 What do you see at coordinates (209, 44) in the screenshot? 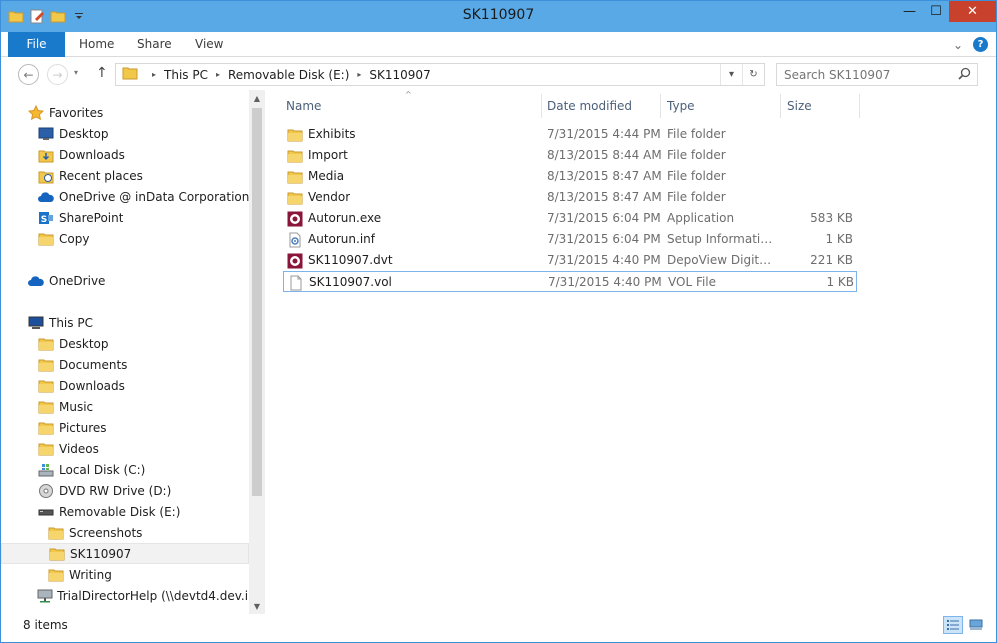
I see `tab-view: View` at bounding box center [209, 44].